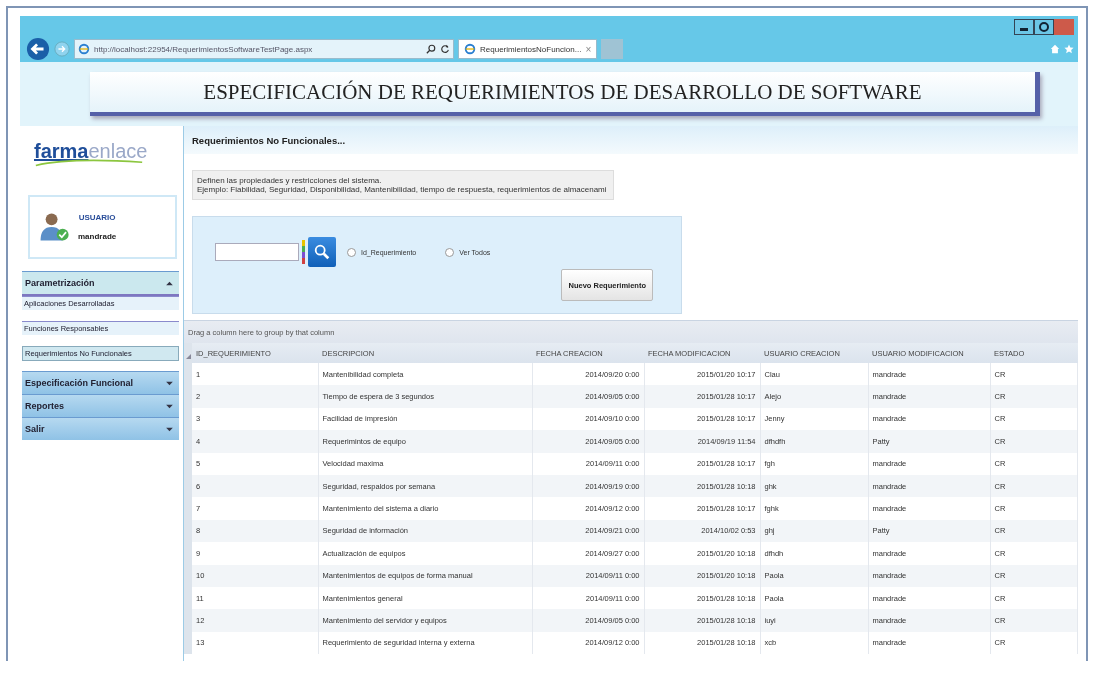 This screenshot has height=695, width=1094. What do you see at coordinates (588, 49) in the screenshot?
I see `tab-close: ×` at bounding box center [588, 49].